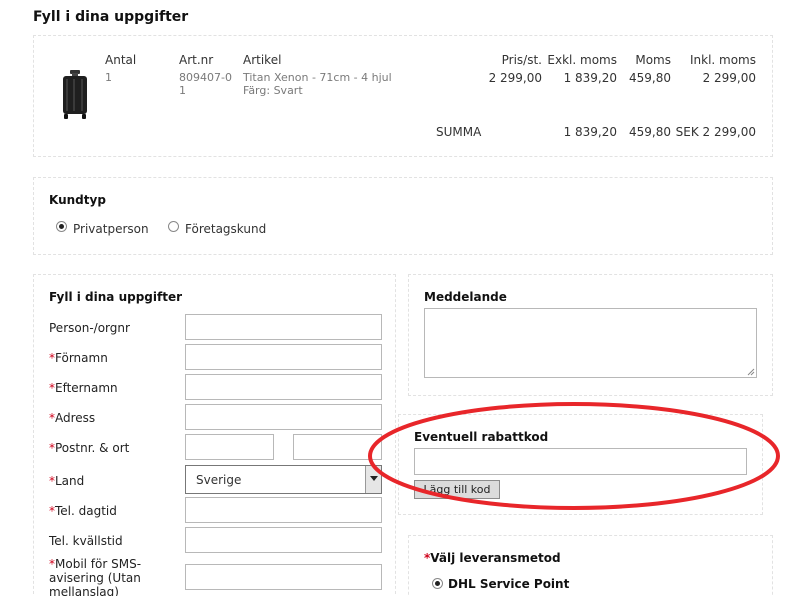 This screenshot has height=596, width=796. I want to click on label-person: Person-/orgnr, so click(89, 328).